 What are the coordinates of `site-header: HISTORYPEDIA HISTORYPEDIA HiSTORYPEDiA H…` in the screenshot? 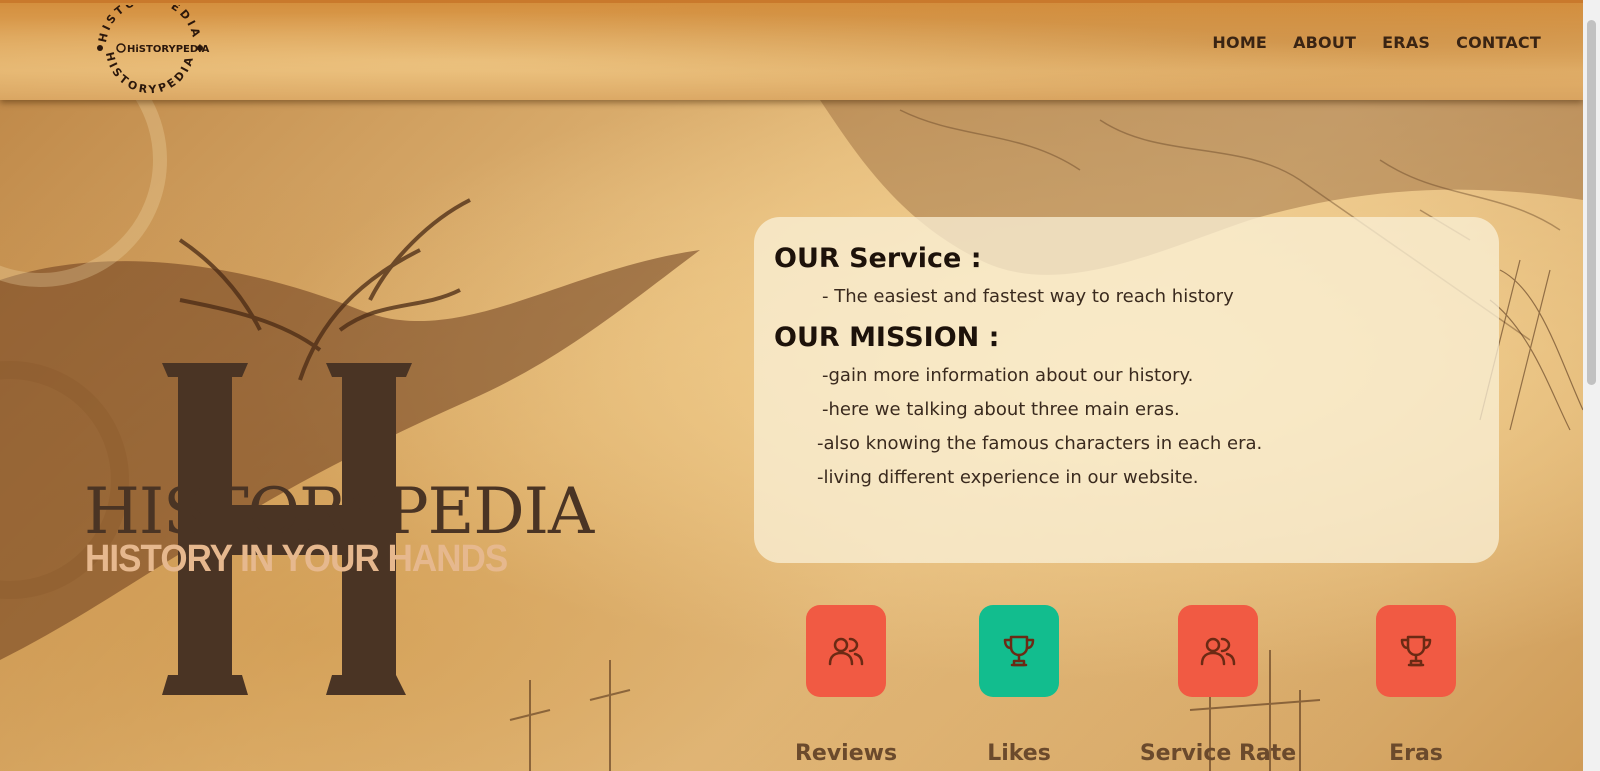 It's located at (791, 50).